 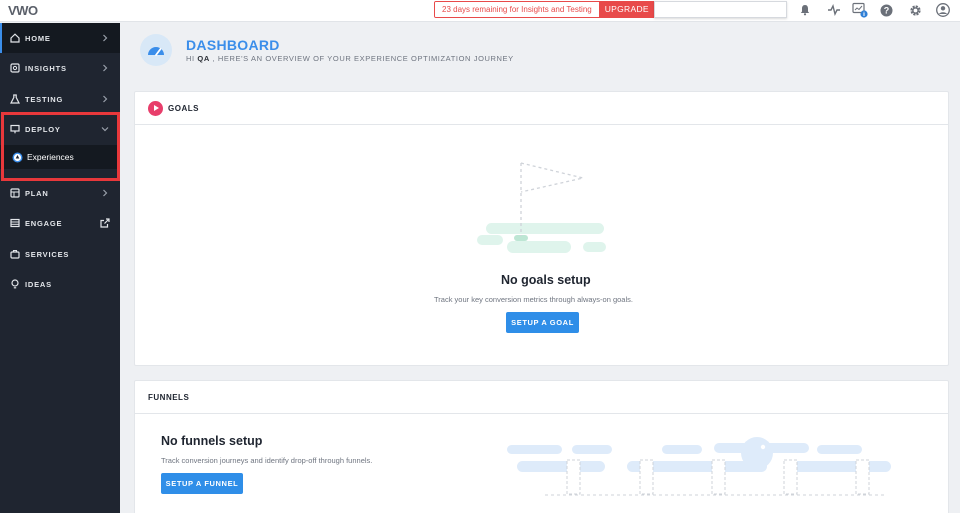 What do you see at coordinates (212, 441) in the screenshot?
I see `funnels-empty-title: No funnels setup` at bounding box center [212, 441].